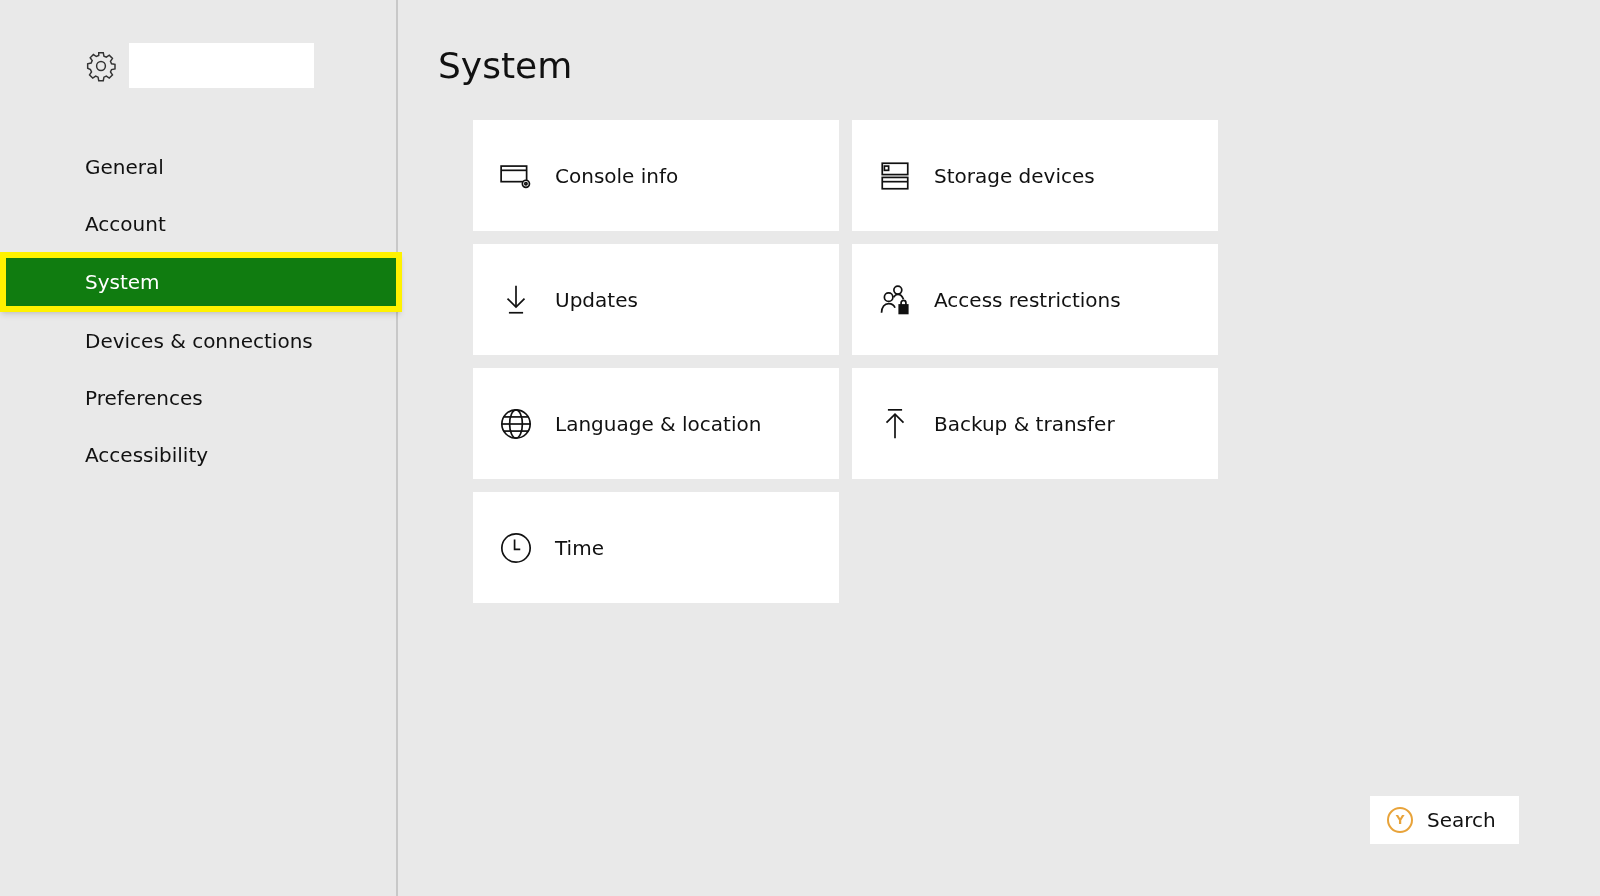 The height and width of the screenshot is (896, 1600). Describe the element at coordinates (1035, 299) in the screenshot. I see `settings-tile: Access restrictions` at that location.